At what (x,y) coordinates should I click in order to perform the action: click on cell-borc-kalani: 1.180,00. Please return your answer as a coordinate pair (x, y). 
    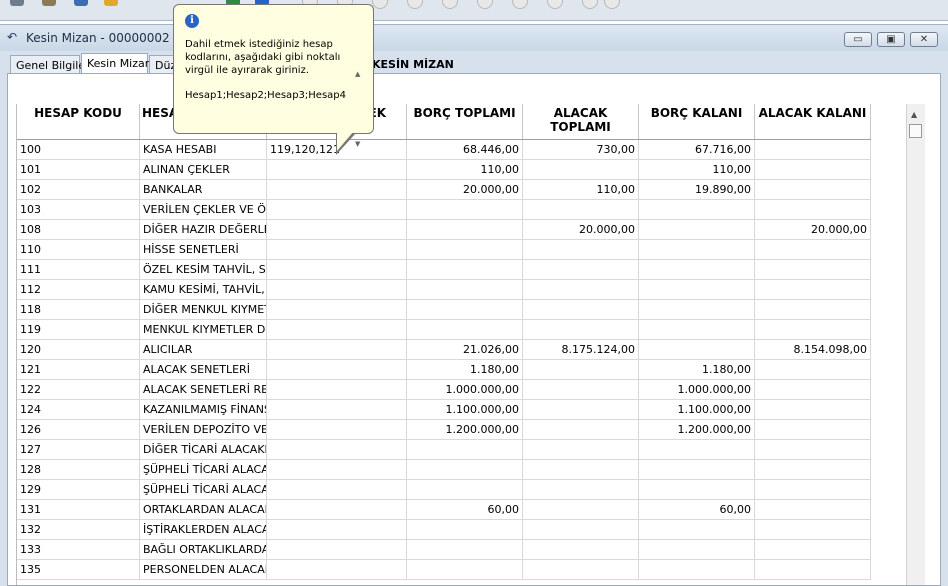
    Looking at the image, I should click on (697, 369).